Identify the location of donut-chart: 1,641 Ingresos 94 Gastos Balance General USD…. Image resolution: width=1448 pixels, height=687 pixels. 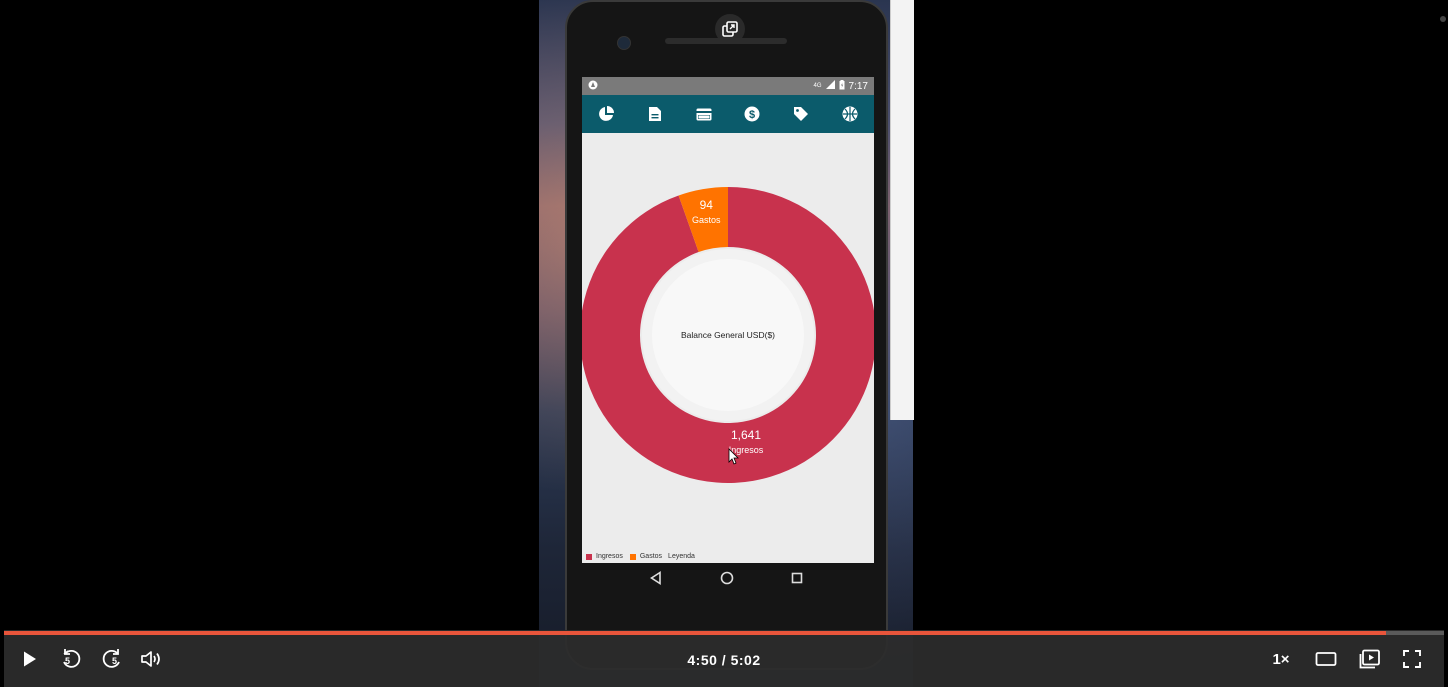
(728, 348).